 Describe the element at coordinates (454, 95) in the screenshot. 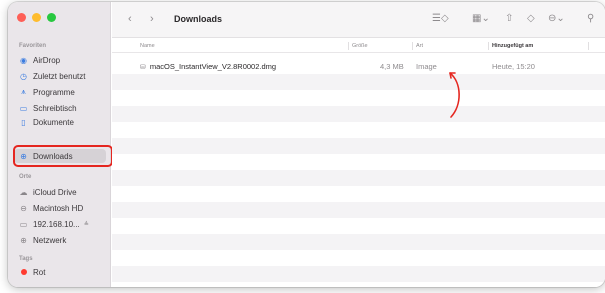

I see `red-arrow-annotation` at that location.